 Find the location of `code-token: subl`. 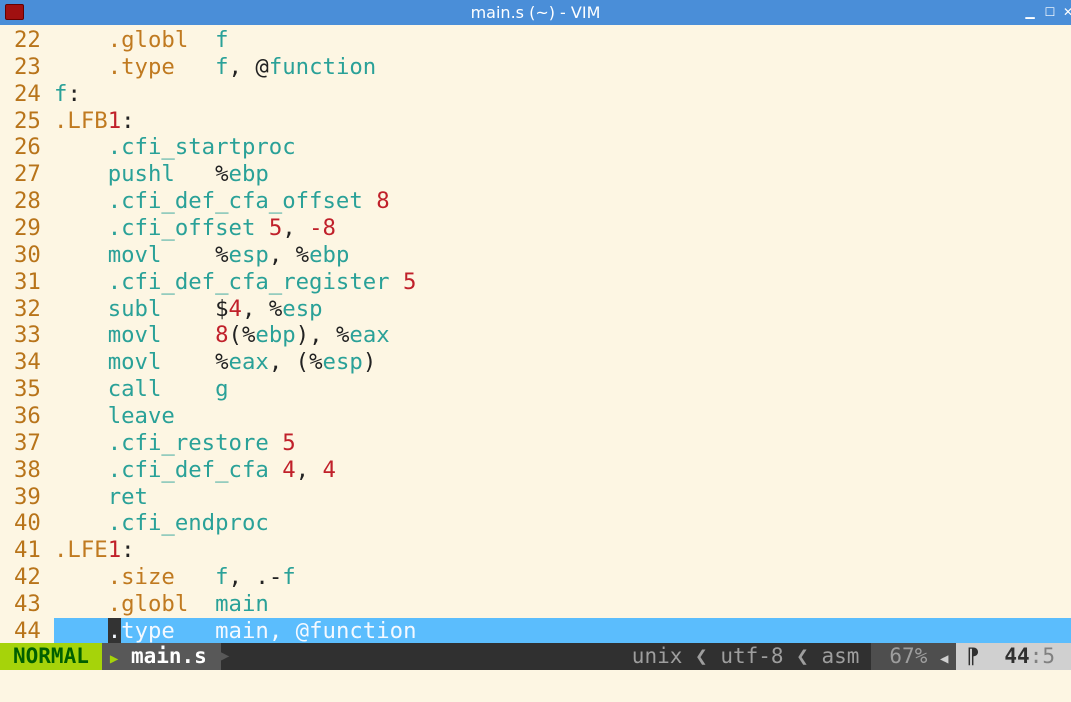

code-token: subl is located at coordinates (134, 308).